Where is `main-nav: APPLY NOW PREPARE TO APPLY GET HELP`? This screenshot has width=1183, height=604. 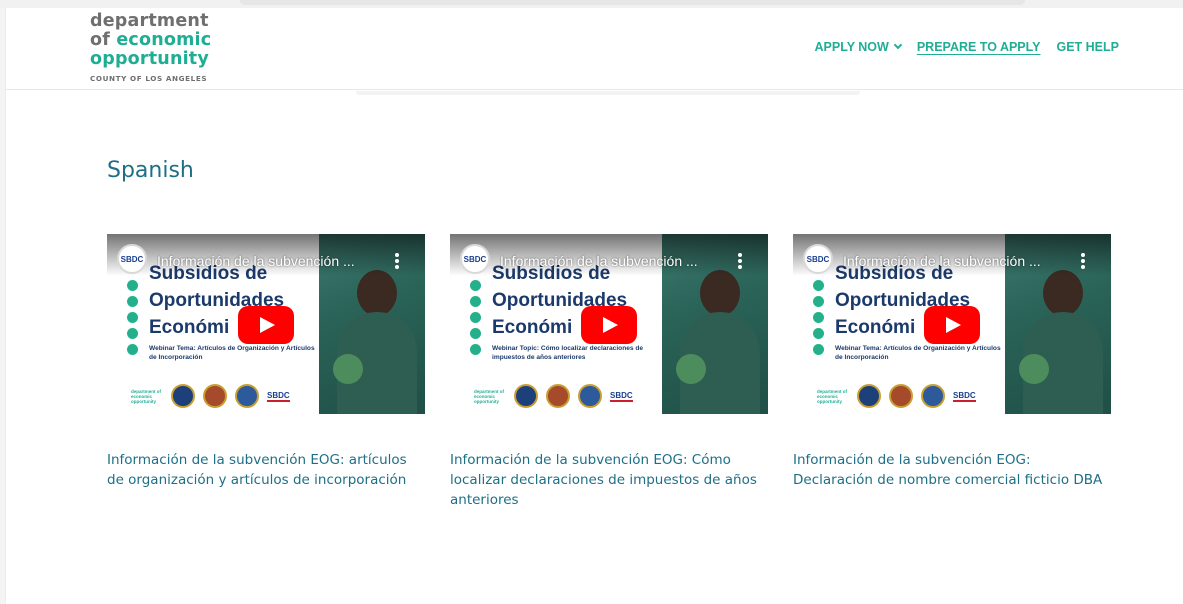
main-nav: APPLY NOW PREPARE TO APPLY GET HELP is located at coordinates (967, 47).